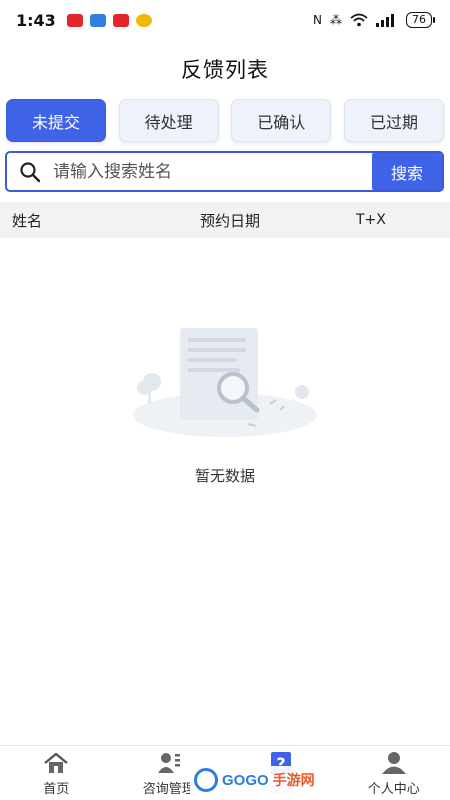  I want to click on home-icon, so click(56, 763).